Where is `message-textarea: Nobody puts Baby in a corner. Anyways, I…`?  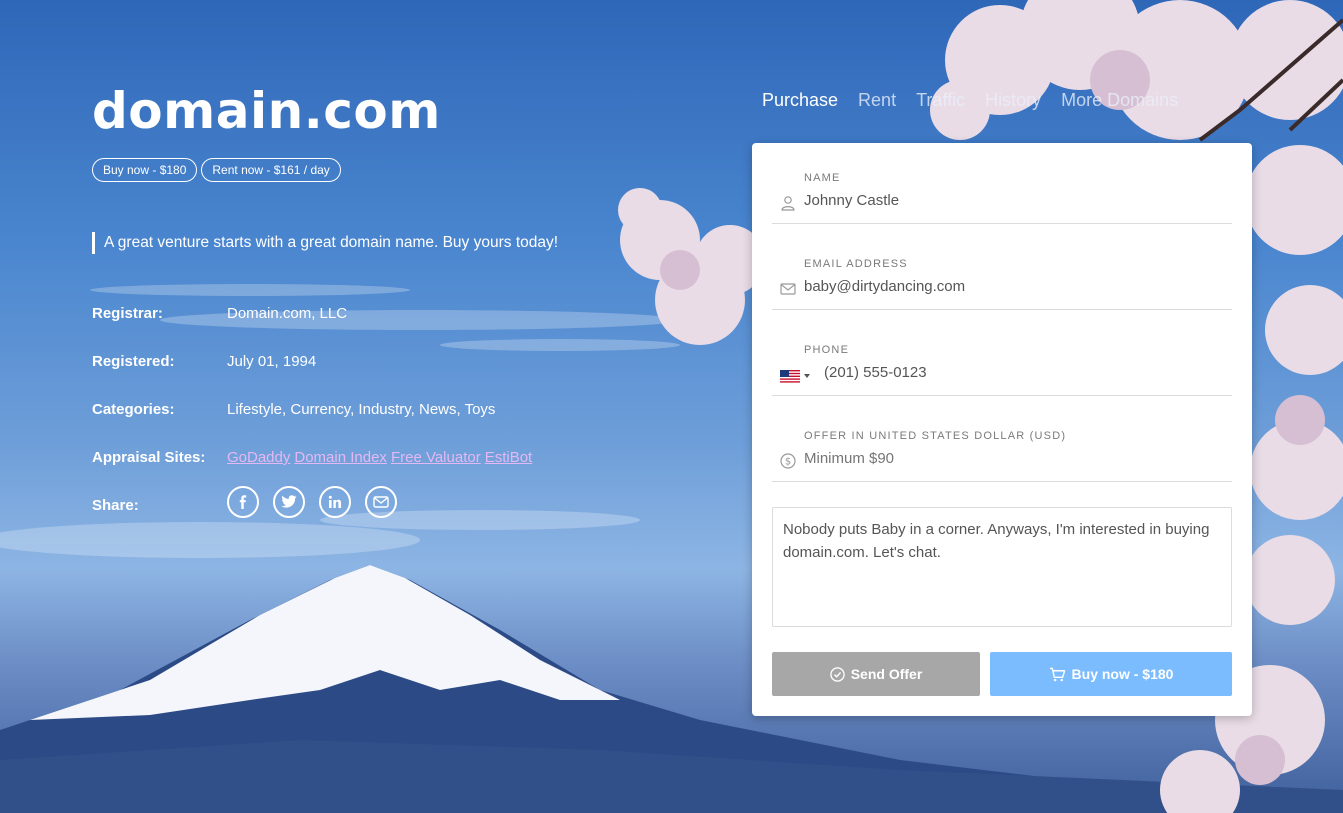
message-textarea: Nobody puts Baby in a corner. Anyways, I… is located at coordinates (1002, 567).